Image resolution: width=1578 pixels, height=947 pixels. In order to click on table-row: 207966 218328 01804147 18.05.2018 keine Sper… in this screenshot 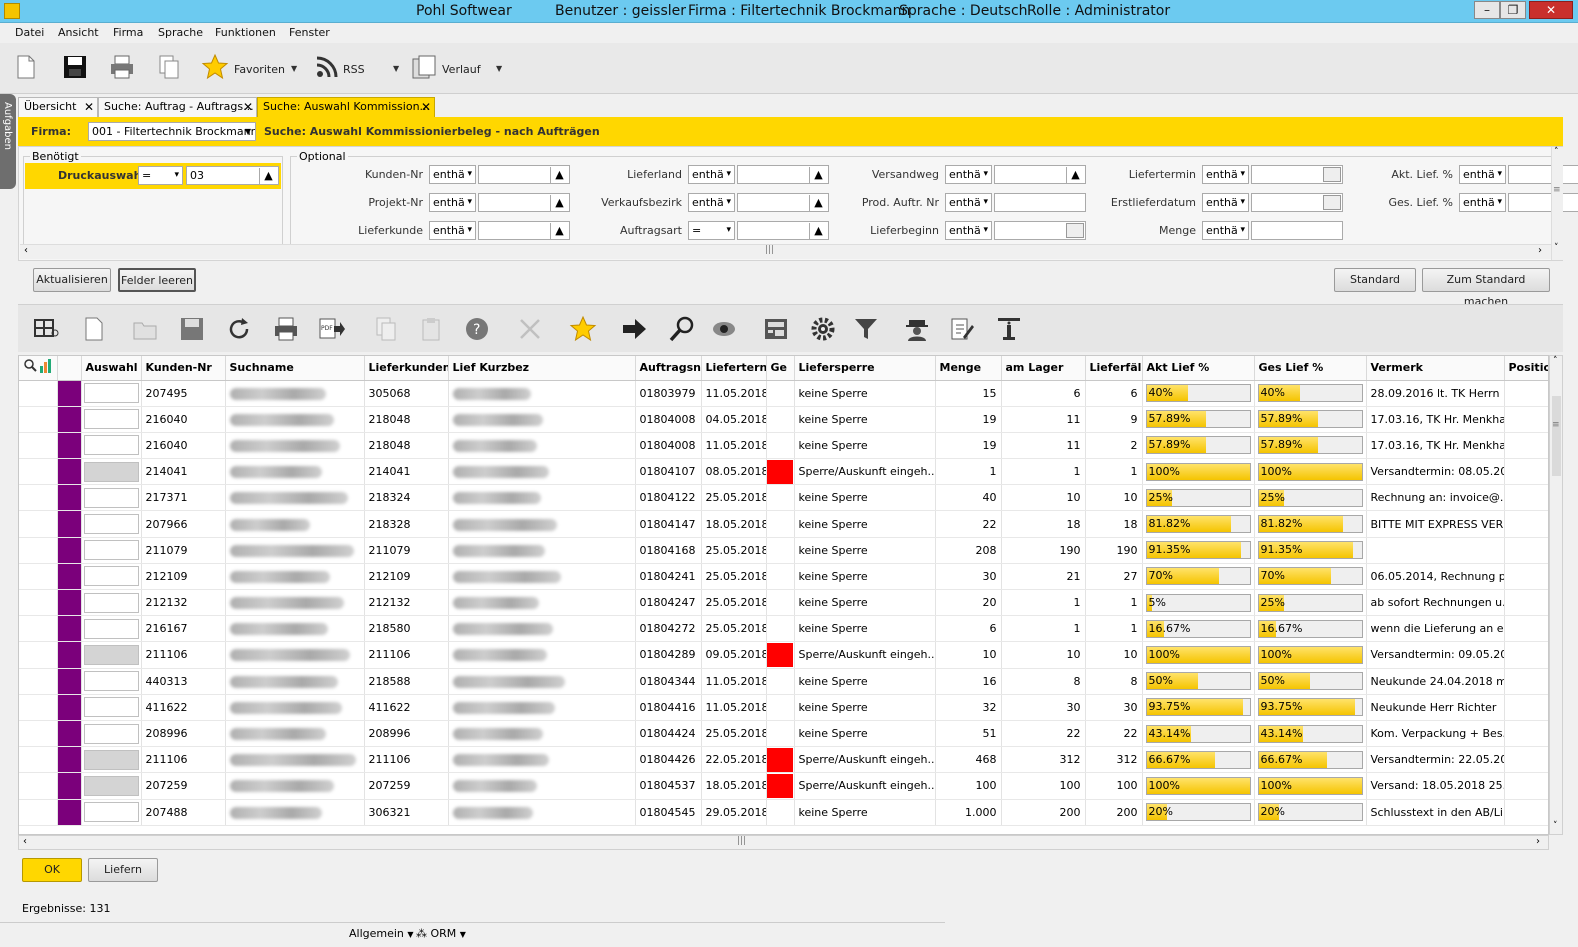, I will do `click(783, 524)`.